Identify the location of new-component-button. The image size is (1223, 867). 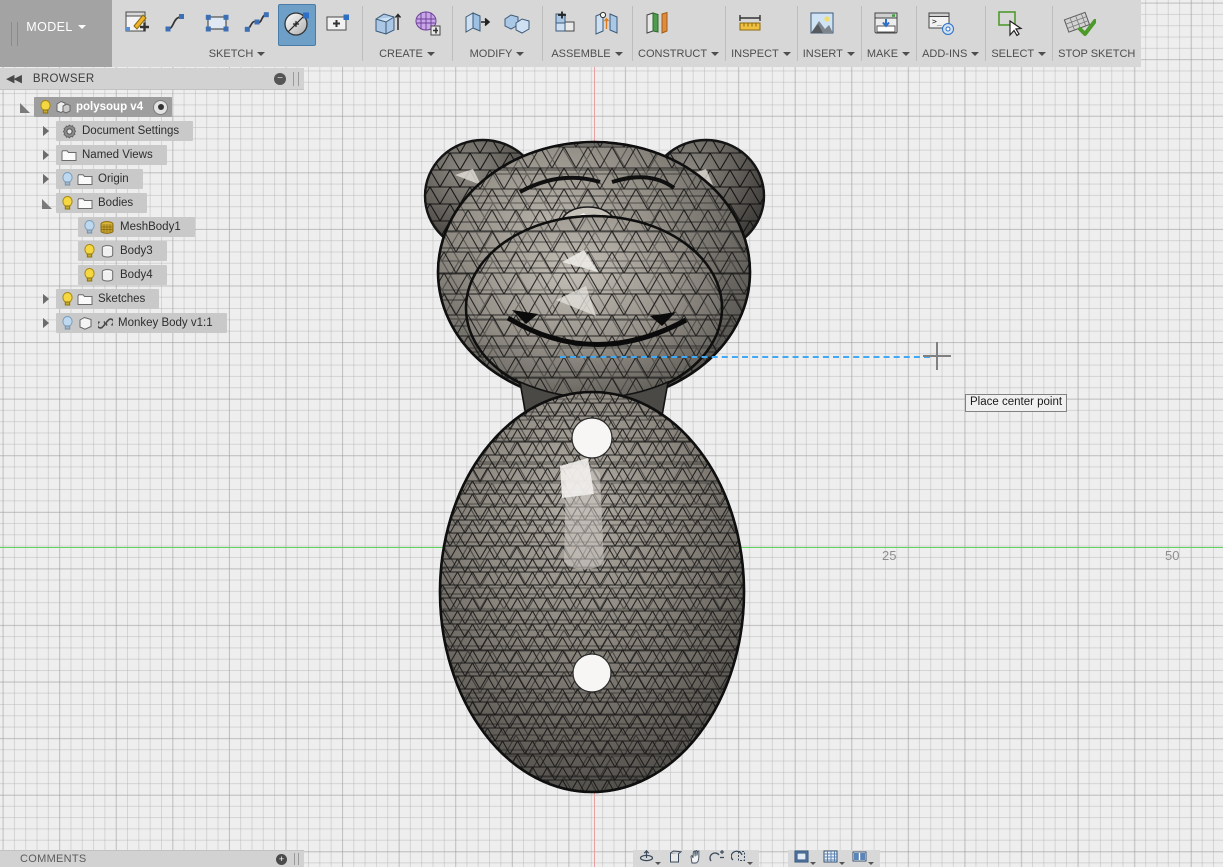
(567, 25).